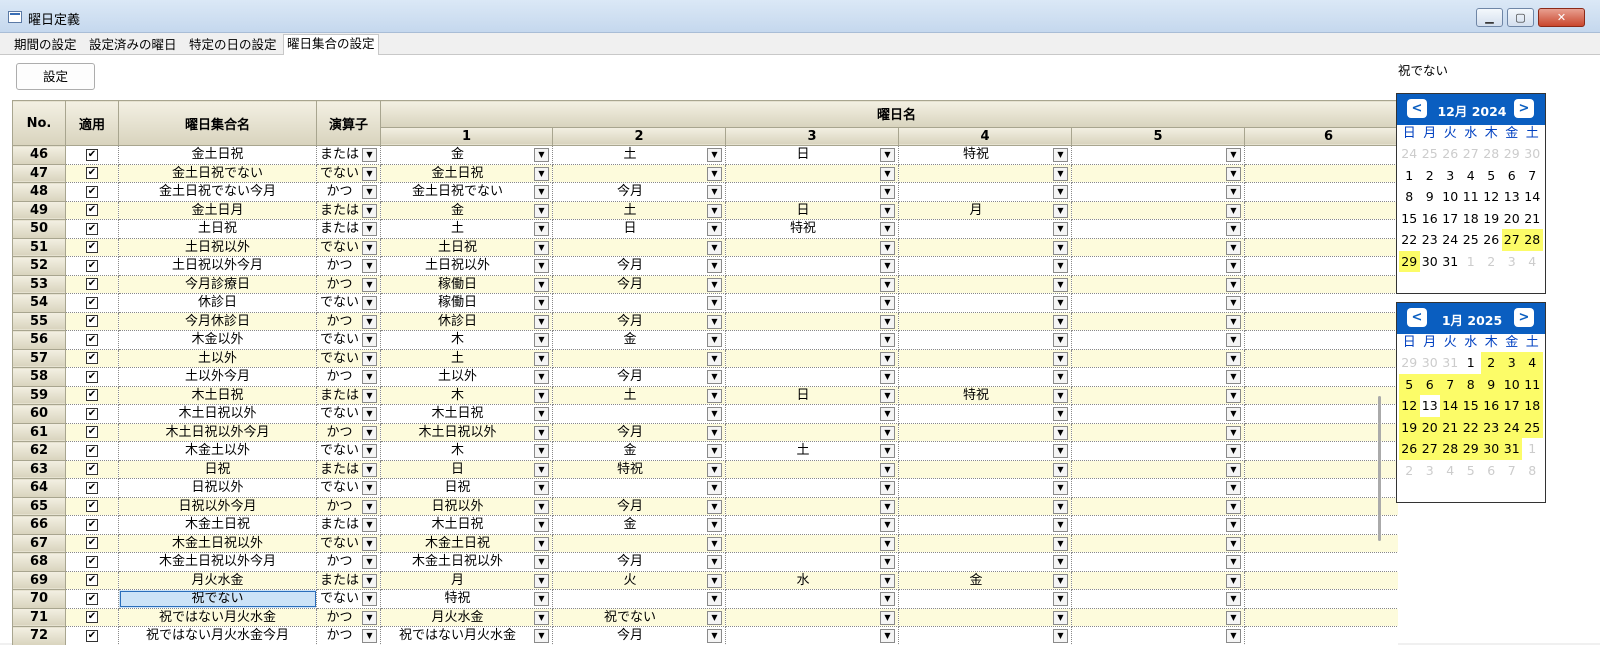 The image size is (1600, 645). I want to click on row-header: 60, so click(39, 414).